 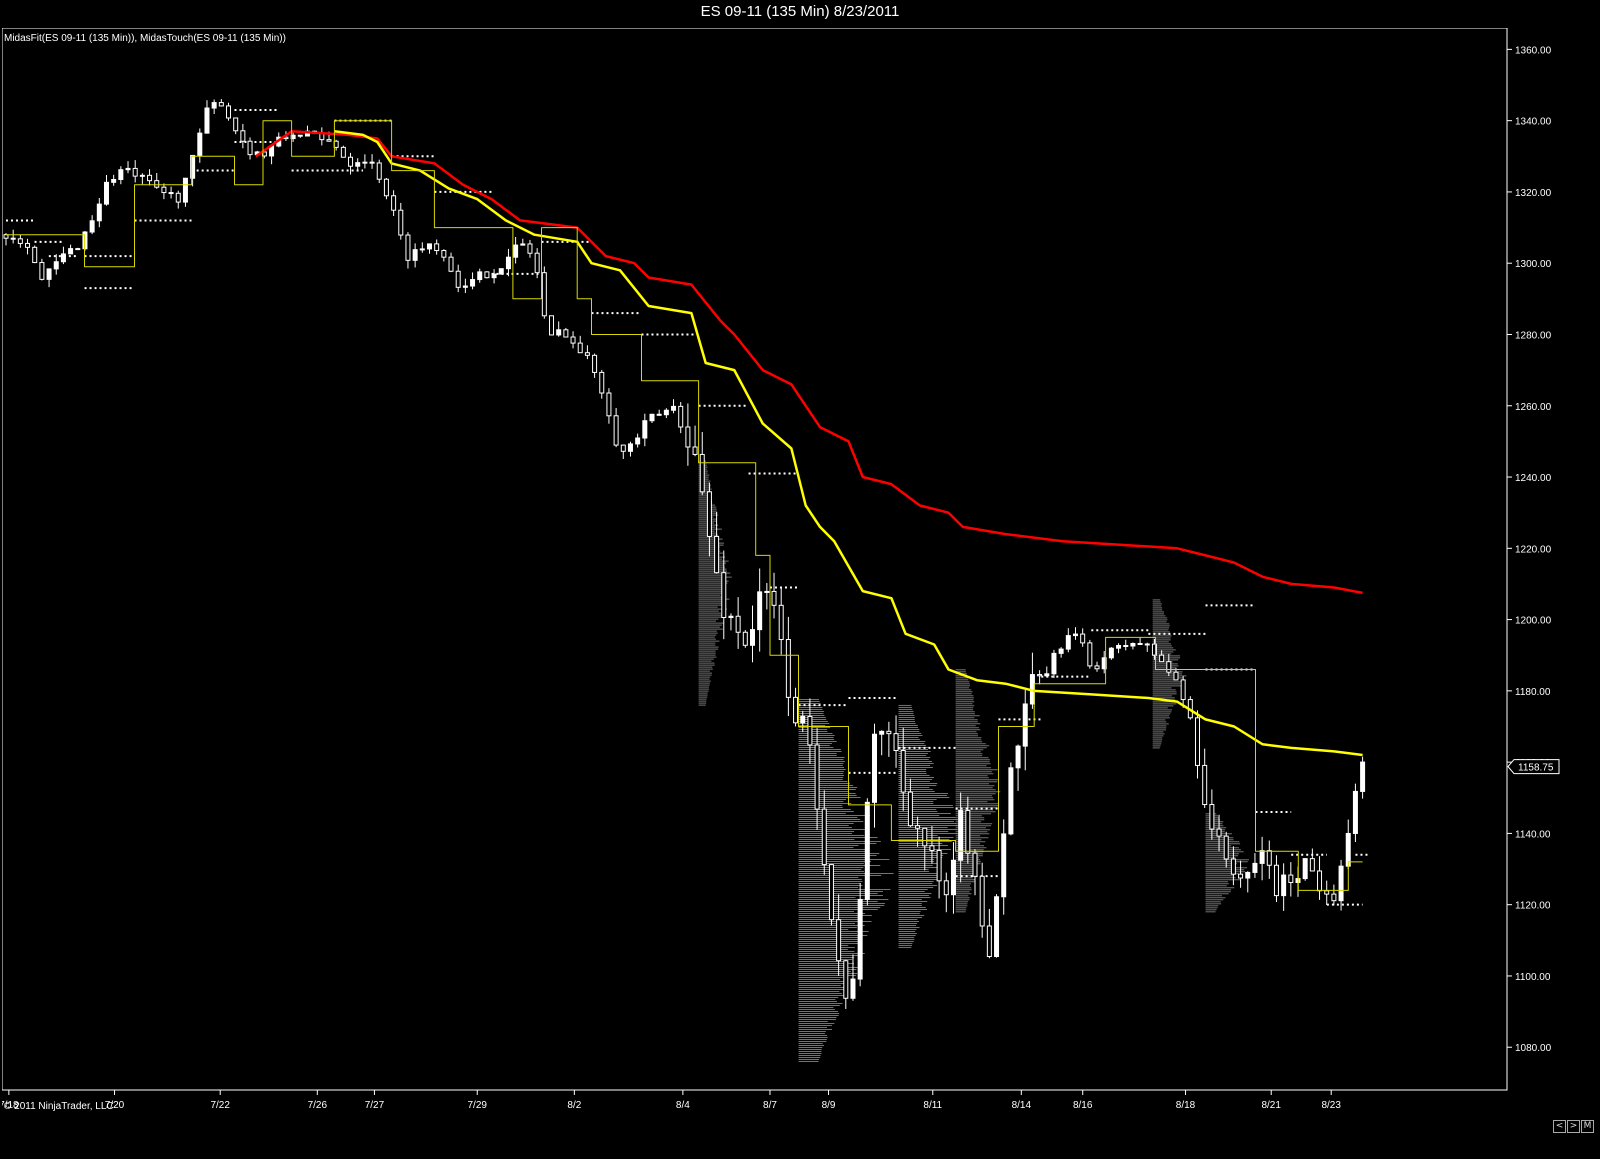 I want to click on x-tick-label: 8/7, so click(x=770, y=1105).